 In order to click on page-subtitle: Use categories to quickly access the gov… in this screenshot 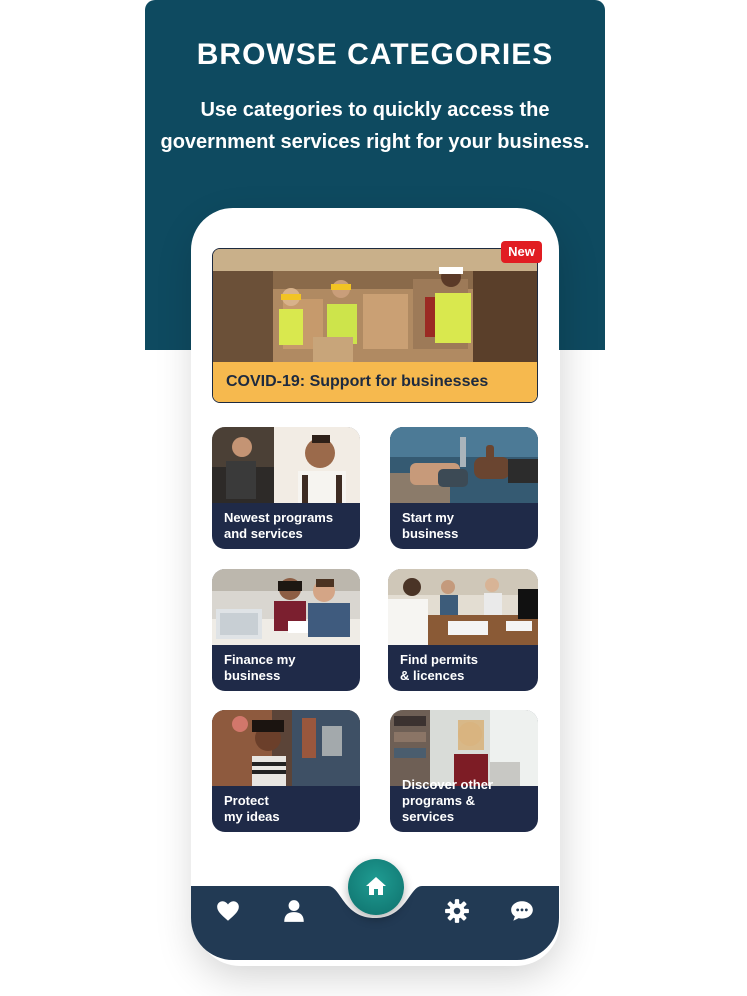, I will do `click(375, 126)`.